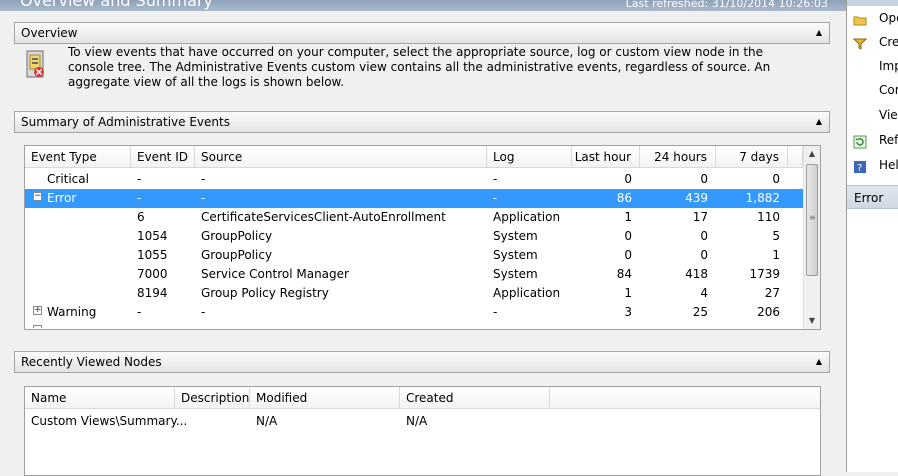 This screenshot has height=476, width=898. Describe the element at coordinates (237, 236) in the screenshot. I see `cell-source: GroupPolicy` at that location.